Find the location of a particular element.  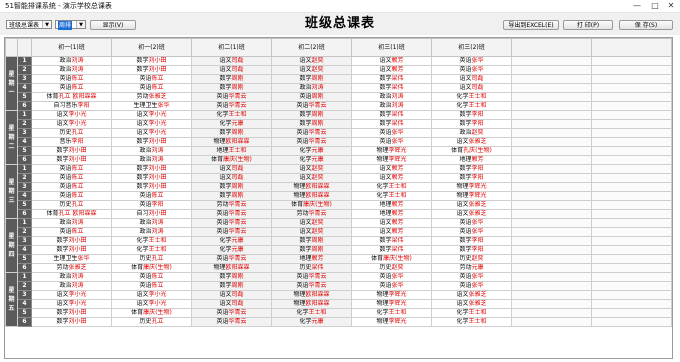

chevron-down-icon: ▼ is located at coordinates (46, 24).